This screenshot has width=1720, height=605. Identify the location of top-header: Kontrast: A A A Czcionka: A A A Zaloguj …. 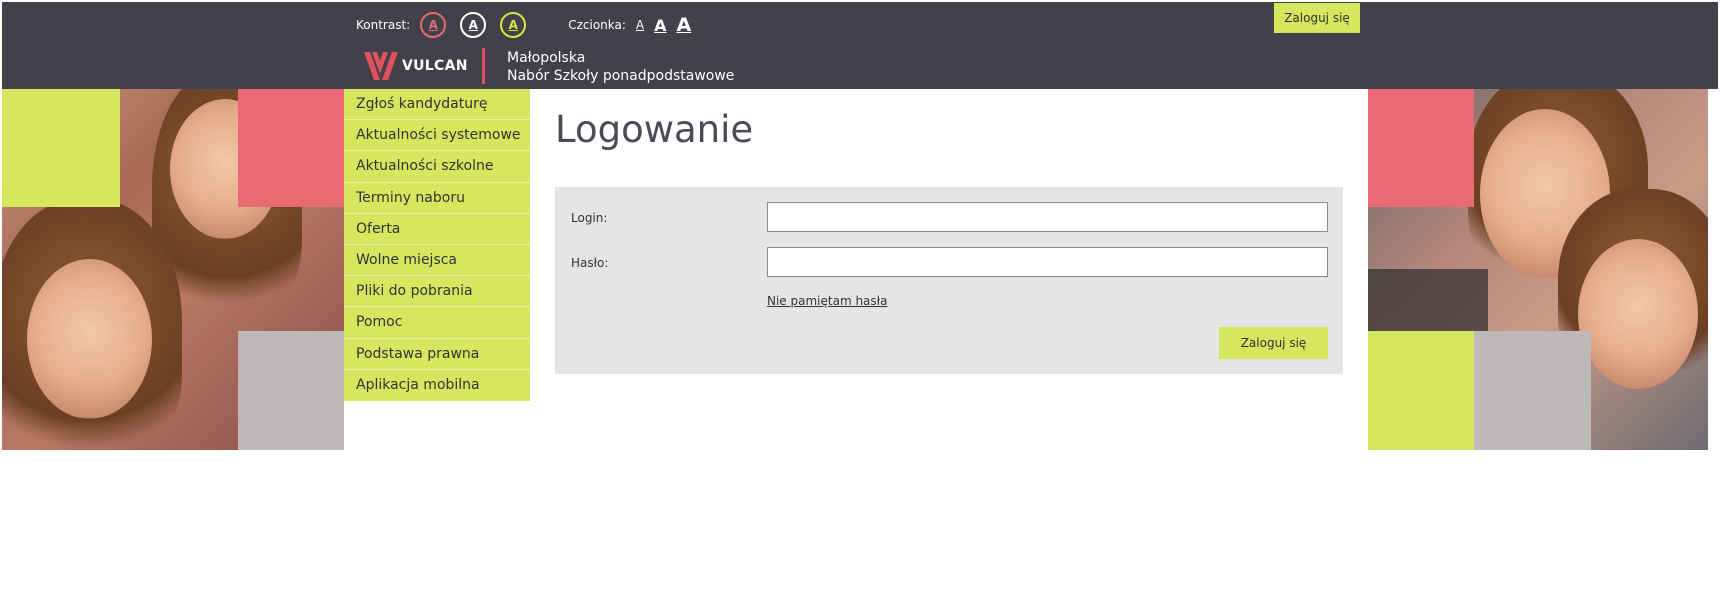
(860, 45).